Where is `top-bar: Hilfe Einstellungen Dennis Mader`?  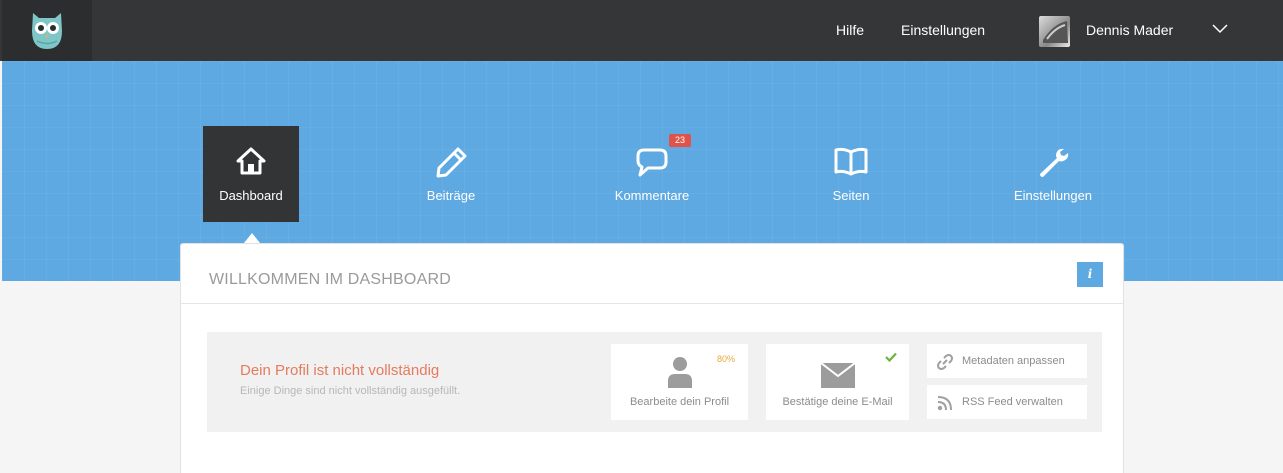 top-bar: Hilfe Einstellungen Dennis Mader is located at coordinates (641, 30).